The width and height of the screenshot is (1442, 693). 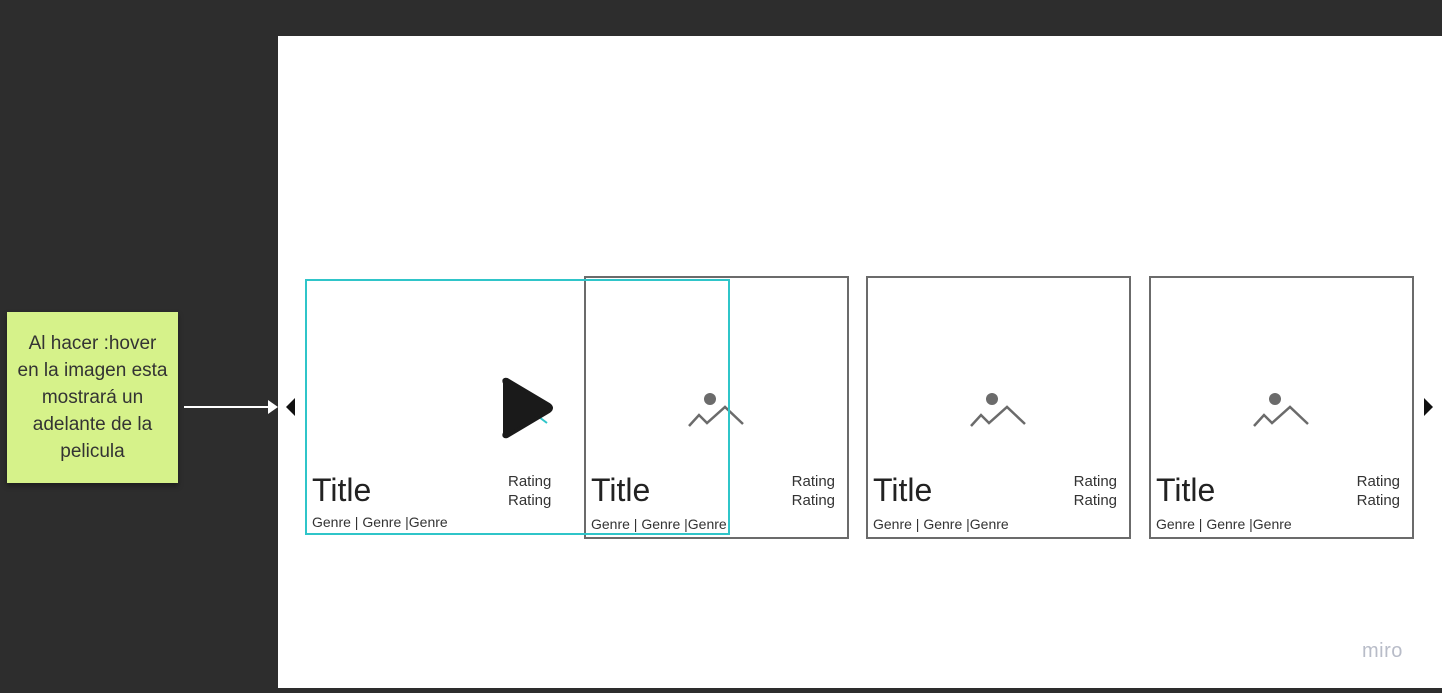 I want to click on miro-logo: miro, so click(x=1382, y=651).